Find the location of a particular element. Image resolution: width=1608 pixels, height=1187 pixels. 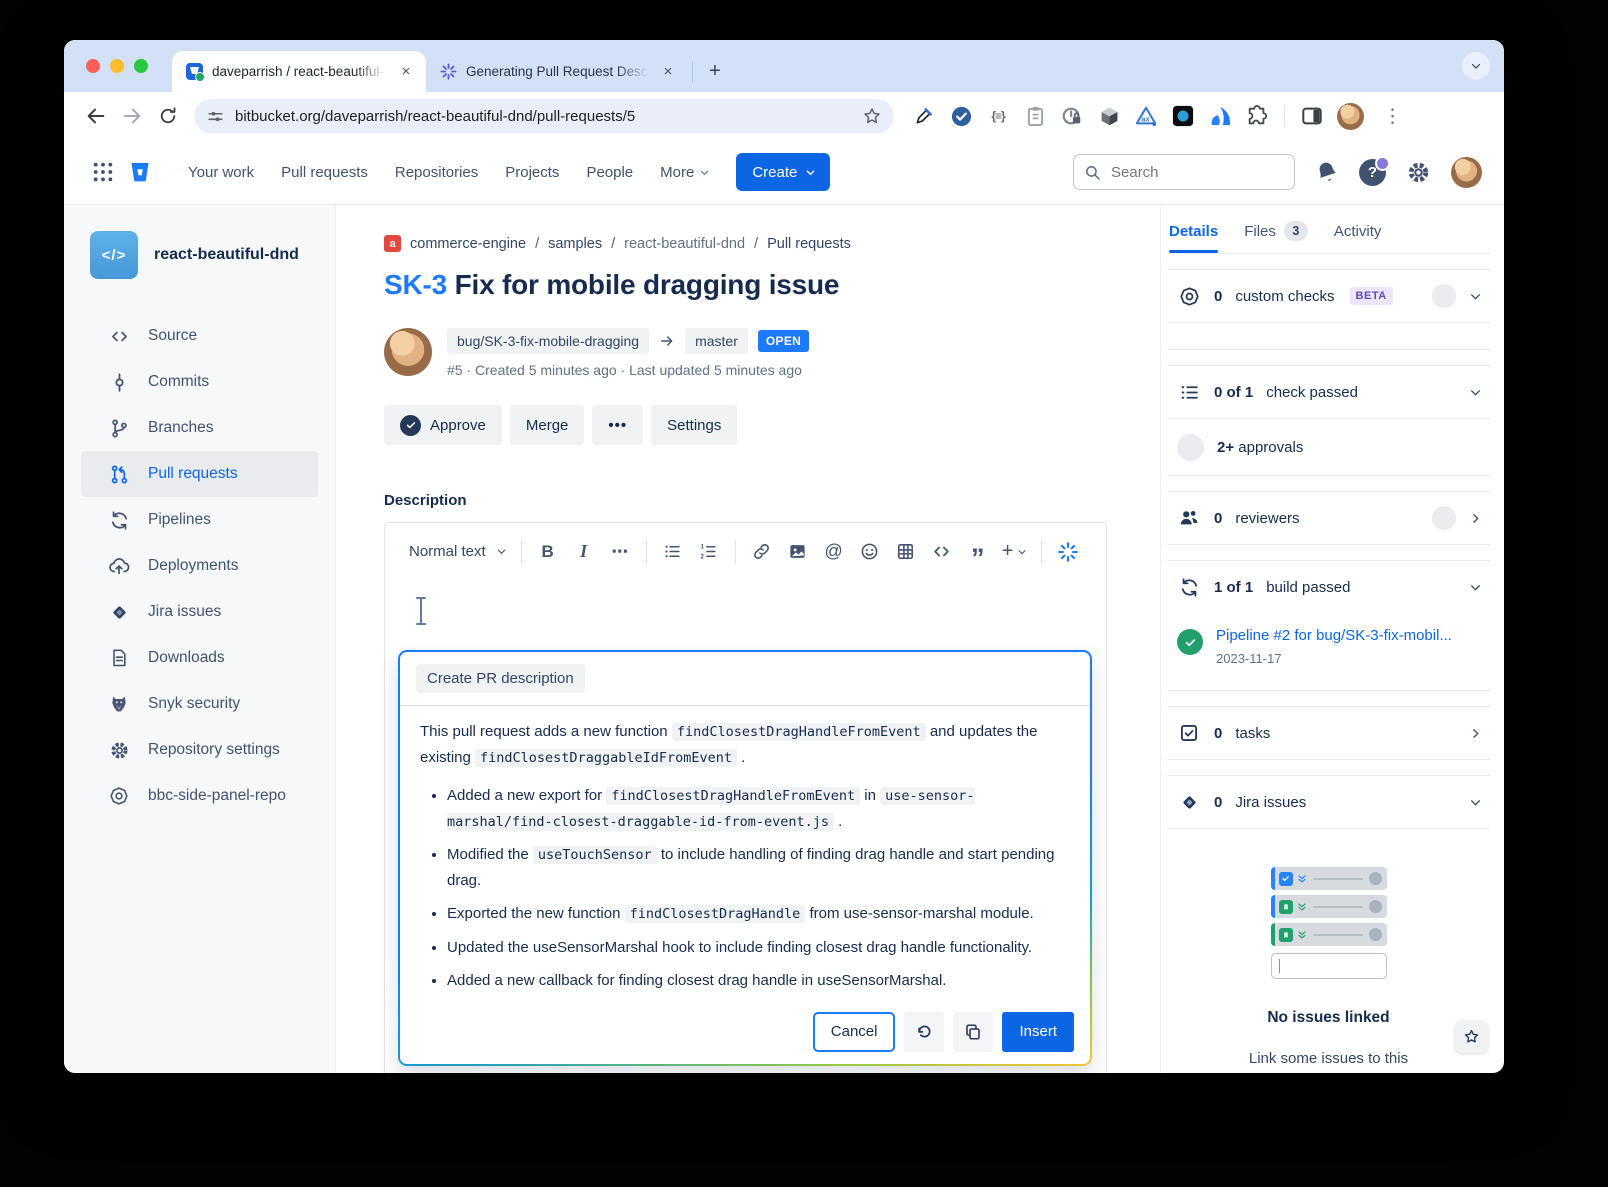

sidebar-item-downloads: Downloads is located at coordinates (199, 658).